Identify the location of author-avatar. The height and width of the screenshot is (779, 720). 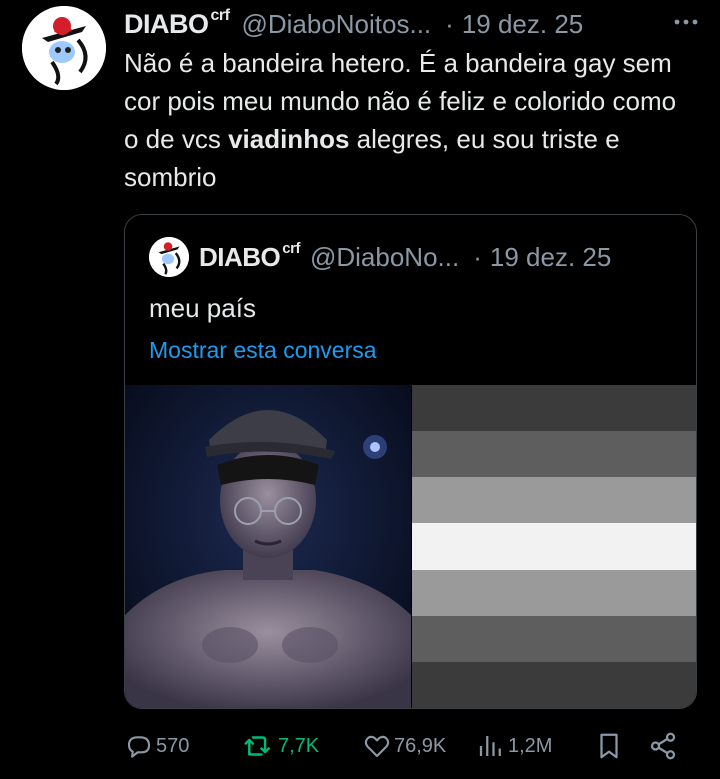
(64, 48).